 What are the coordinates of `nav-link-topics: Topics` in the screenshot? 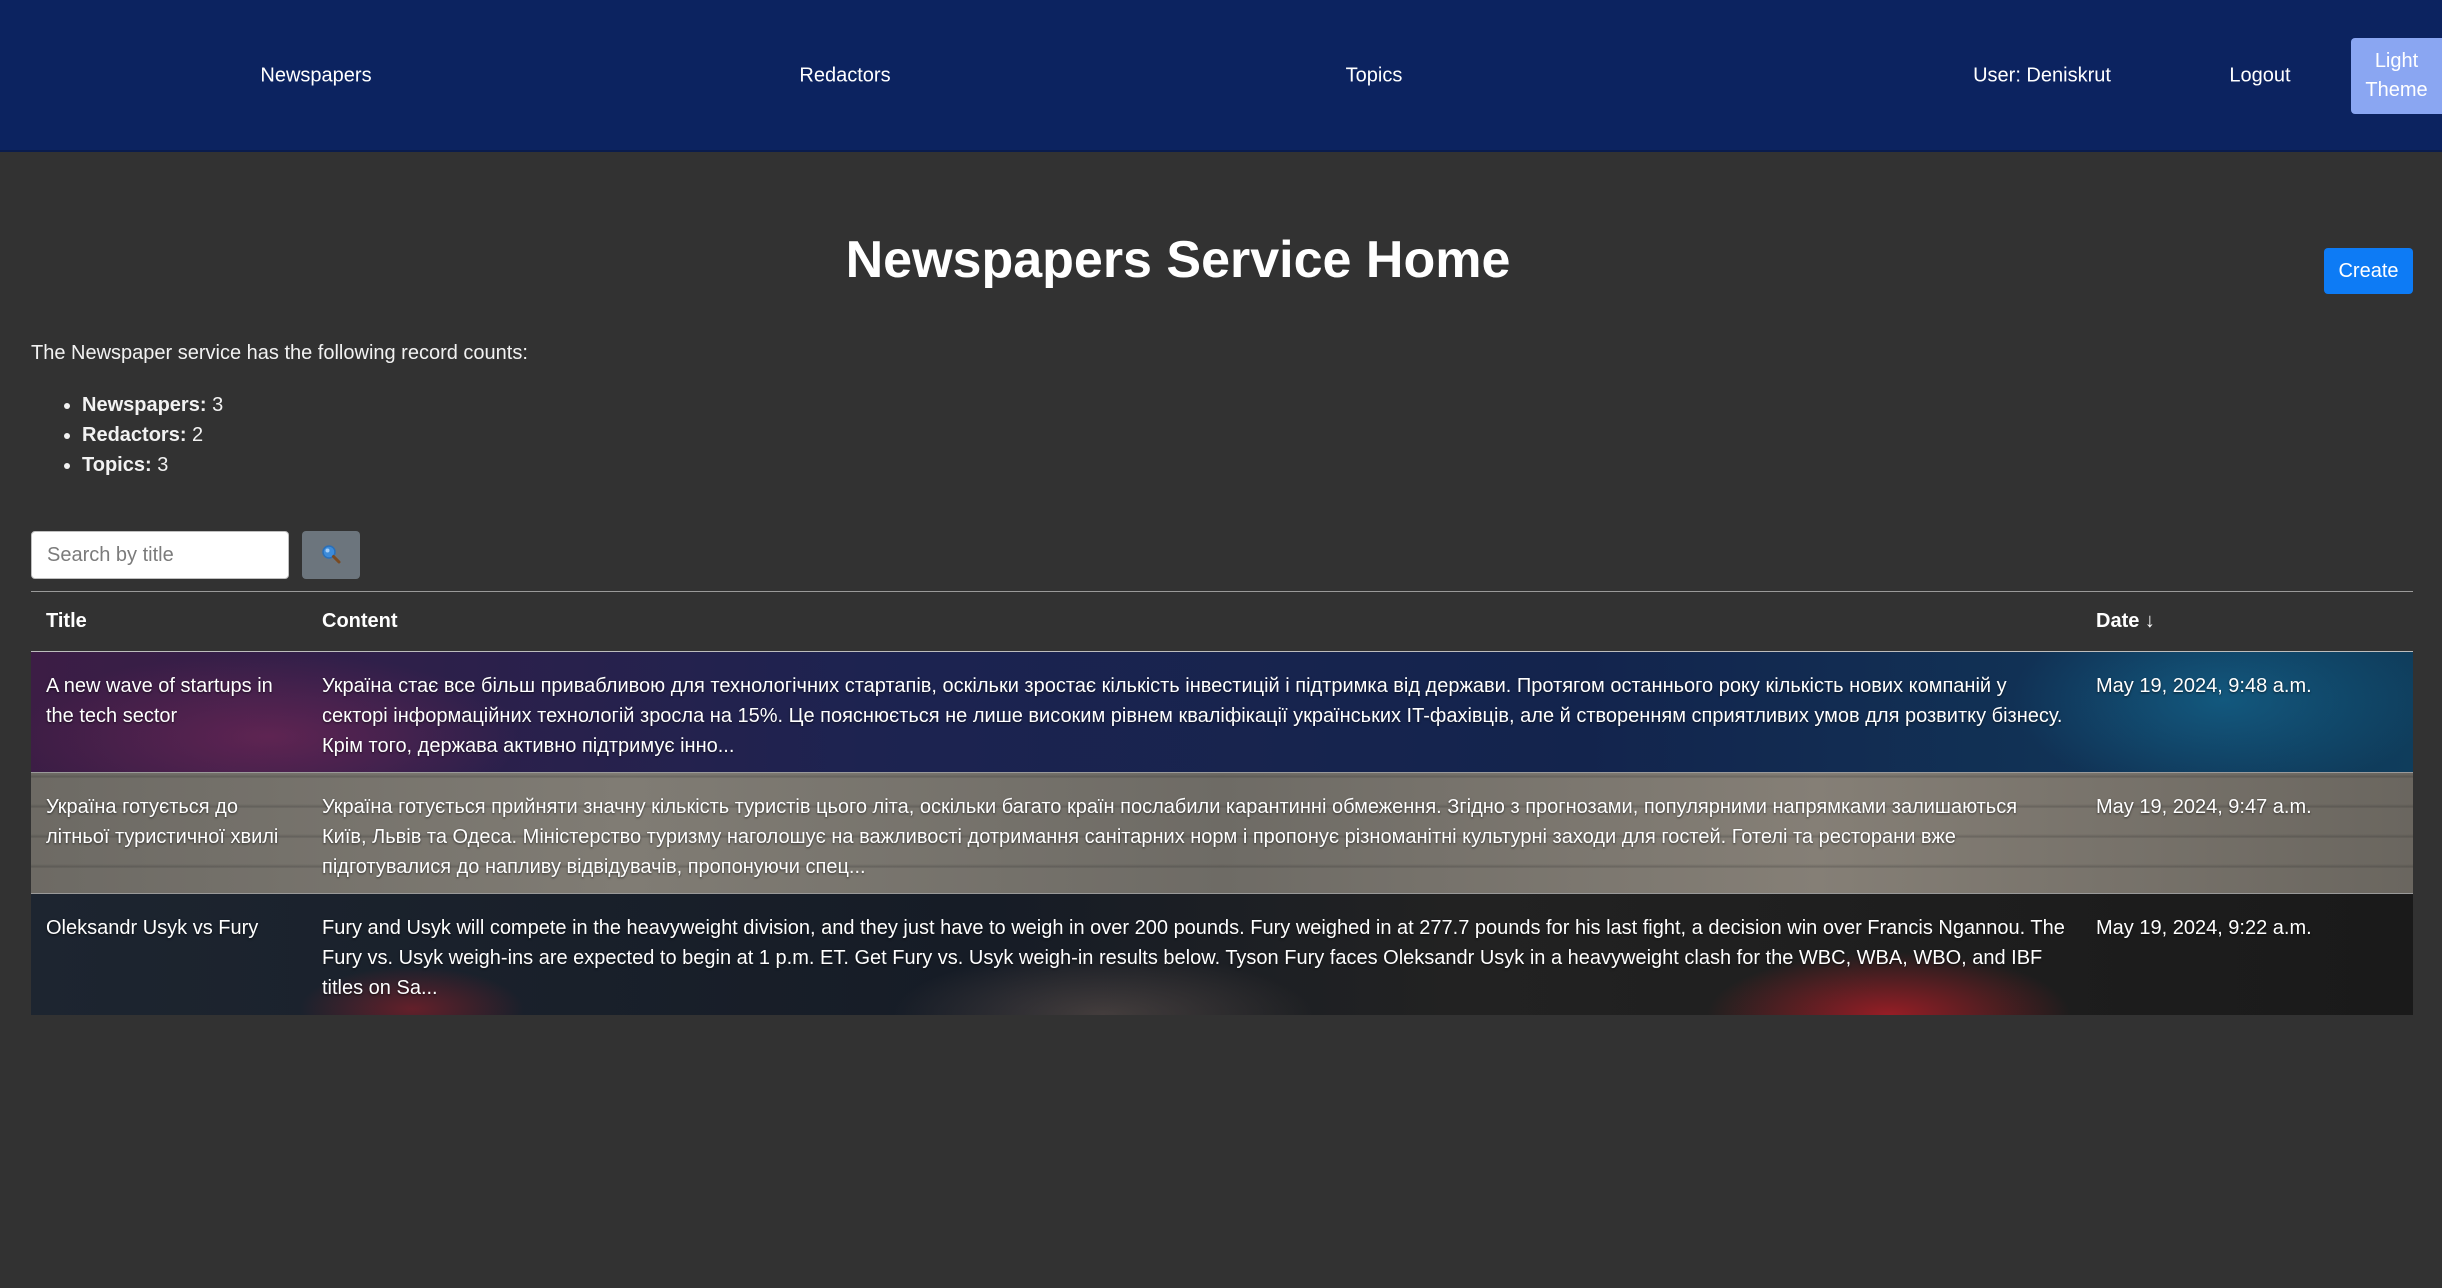 It's located at (1374, 76).